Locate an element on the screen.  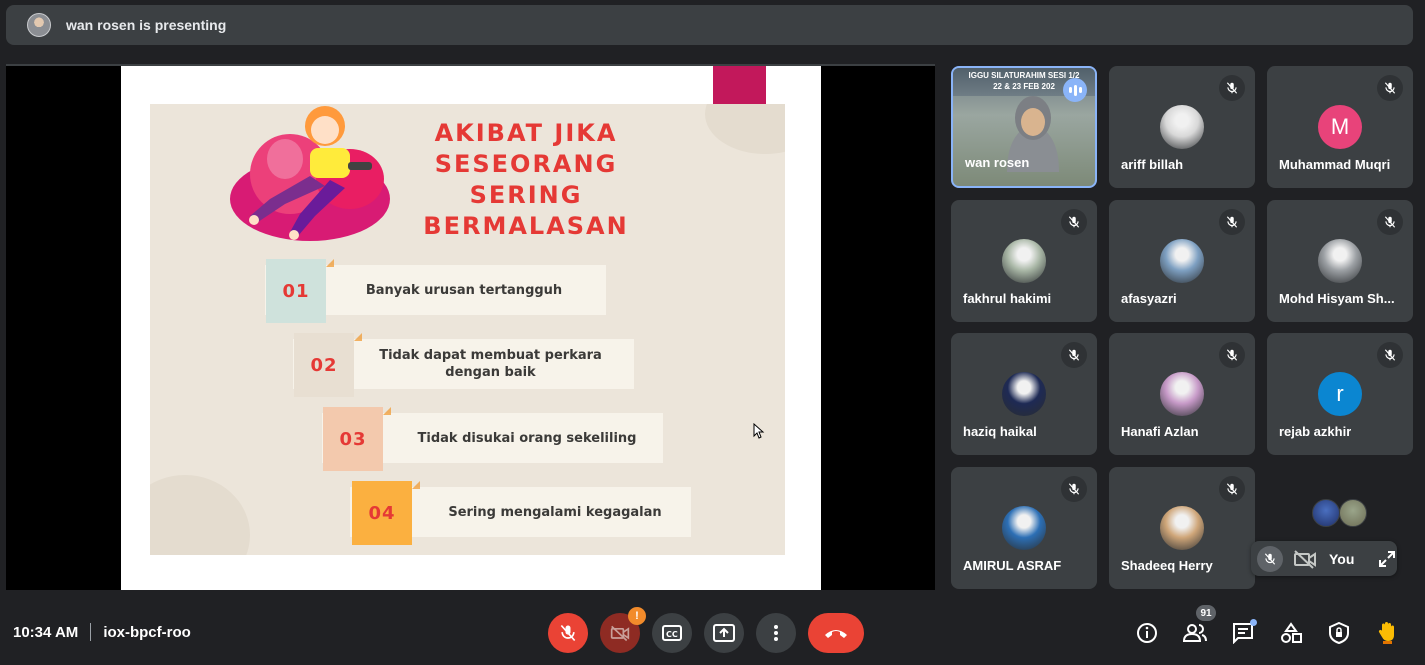
raise-hand-icon is located at coordinates (1386, 633).